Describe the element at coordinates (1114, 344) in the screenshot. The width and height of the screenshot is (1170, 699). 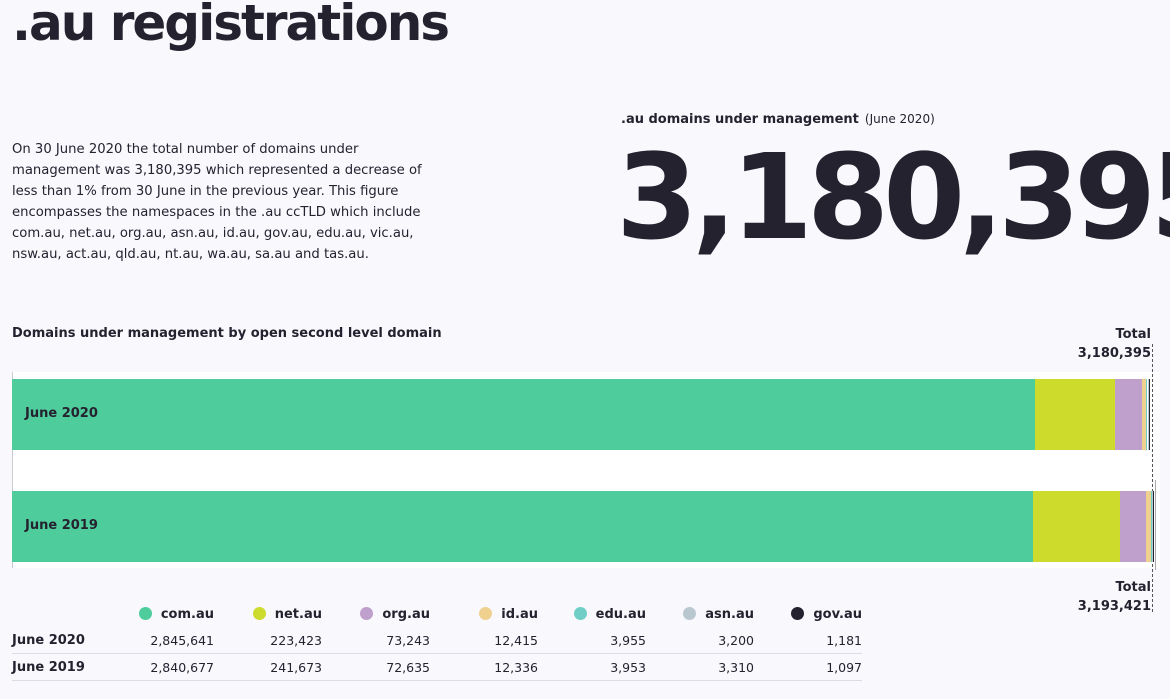
I see `total-2020: Total 3,180,395` at that location.